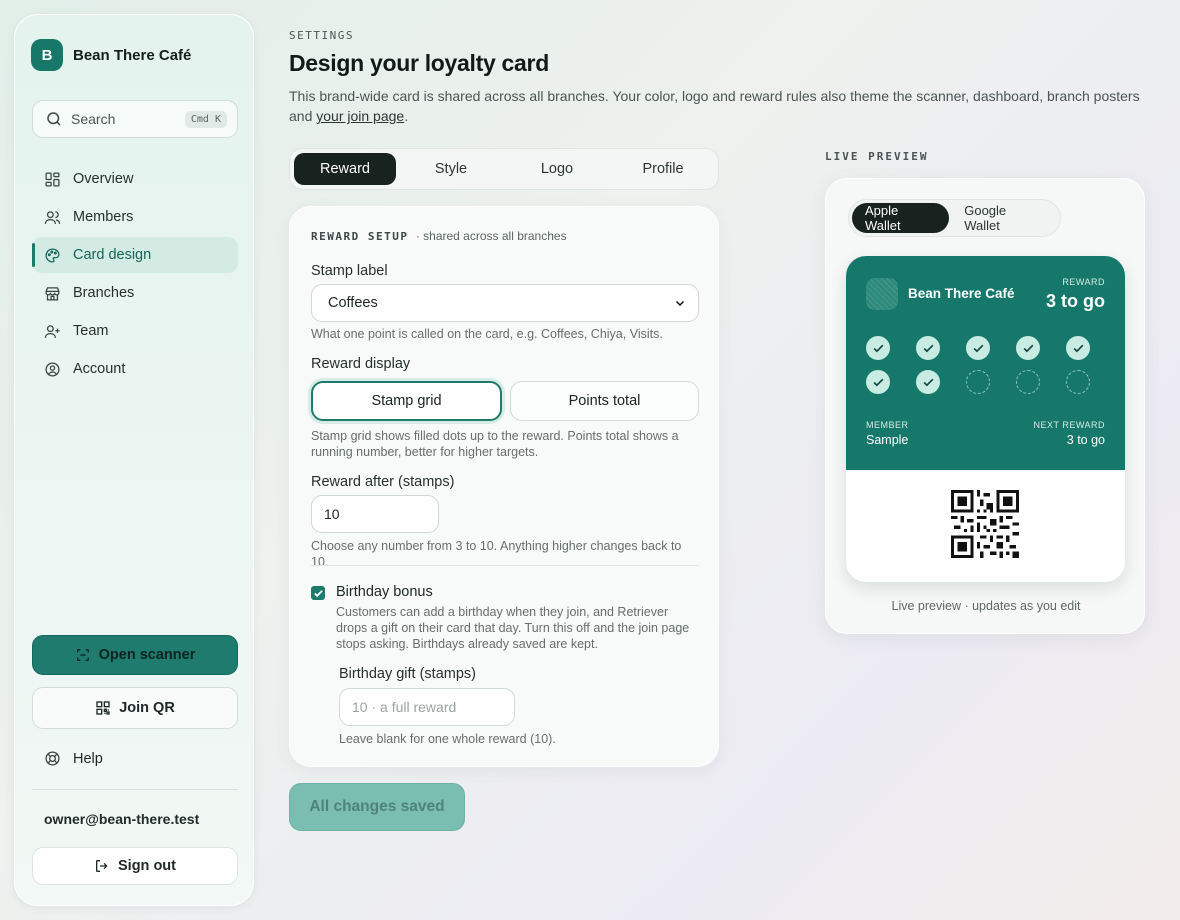 Image resolution: width=1180 pixels, height=920 pixels. I want to click on sidebar-item-label: Card design, so click(112, 255).